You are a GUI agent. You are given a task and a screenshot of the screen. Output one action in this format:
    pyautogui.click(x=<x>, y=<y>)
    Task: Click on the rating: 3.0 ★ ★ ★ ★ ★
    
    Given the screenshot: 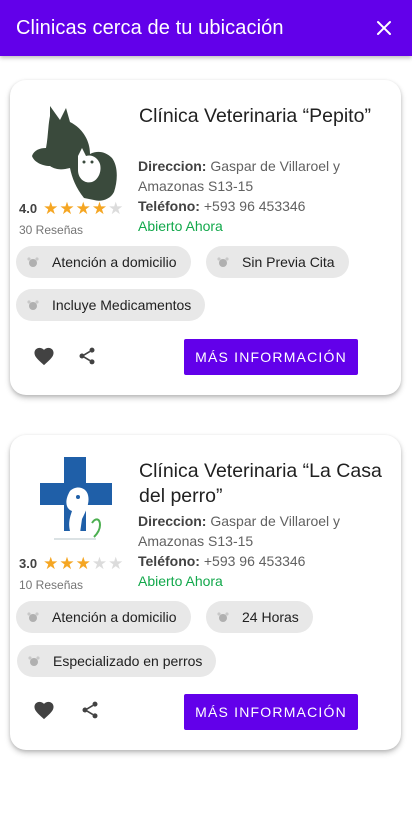 What is the action you would take?
    pyautogui.click(x=71, y=563)
    